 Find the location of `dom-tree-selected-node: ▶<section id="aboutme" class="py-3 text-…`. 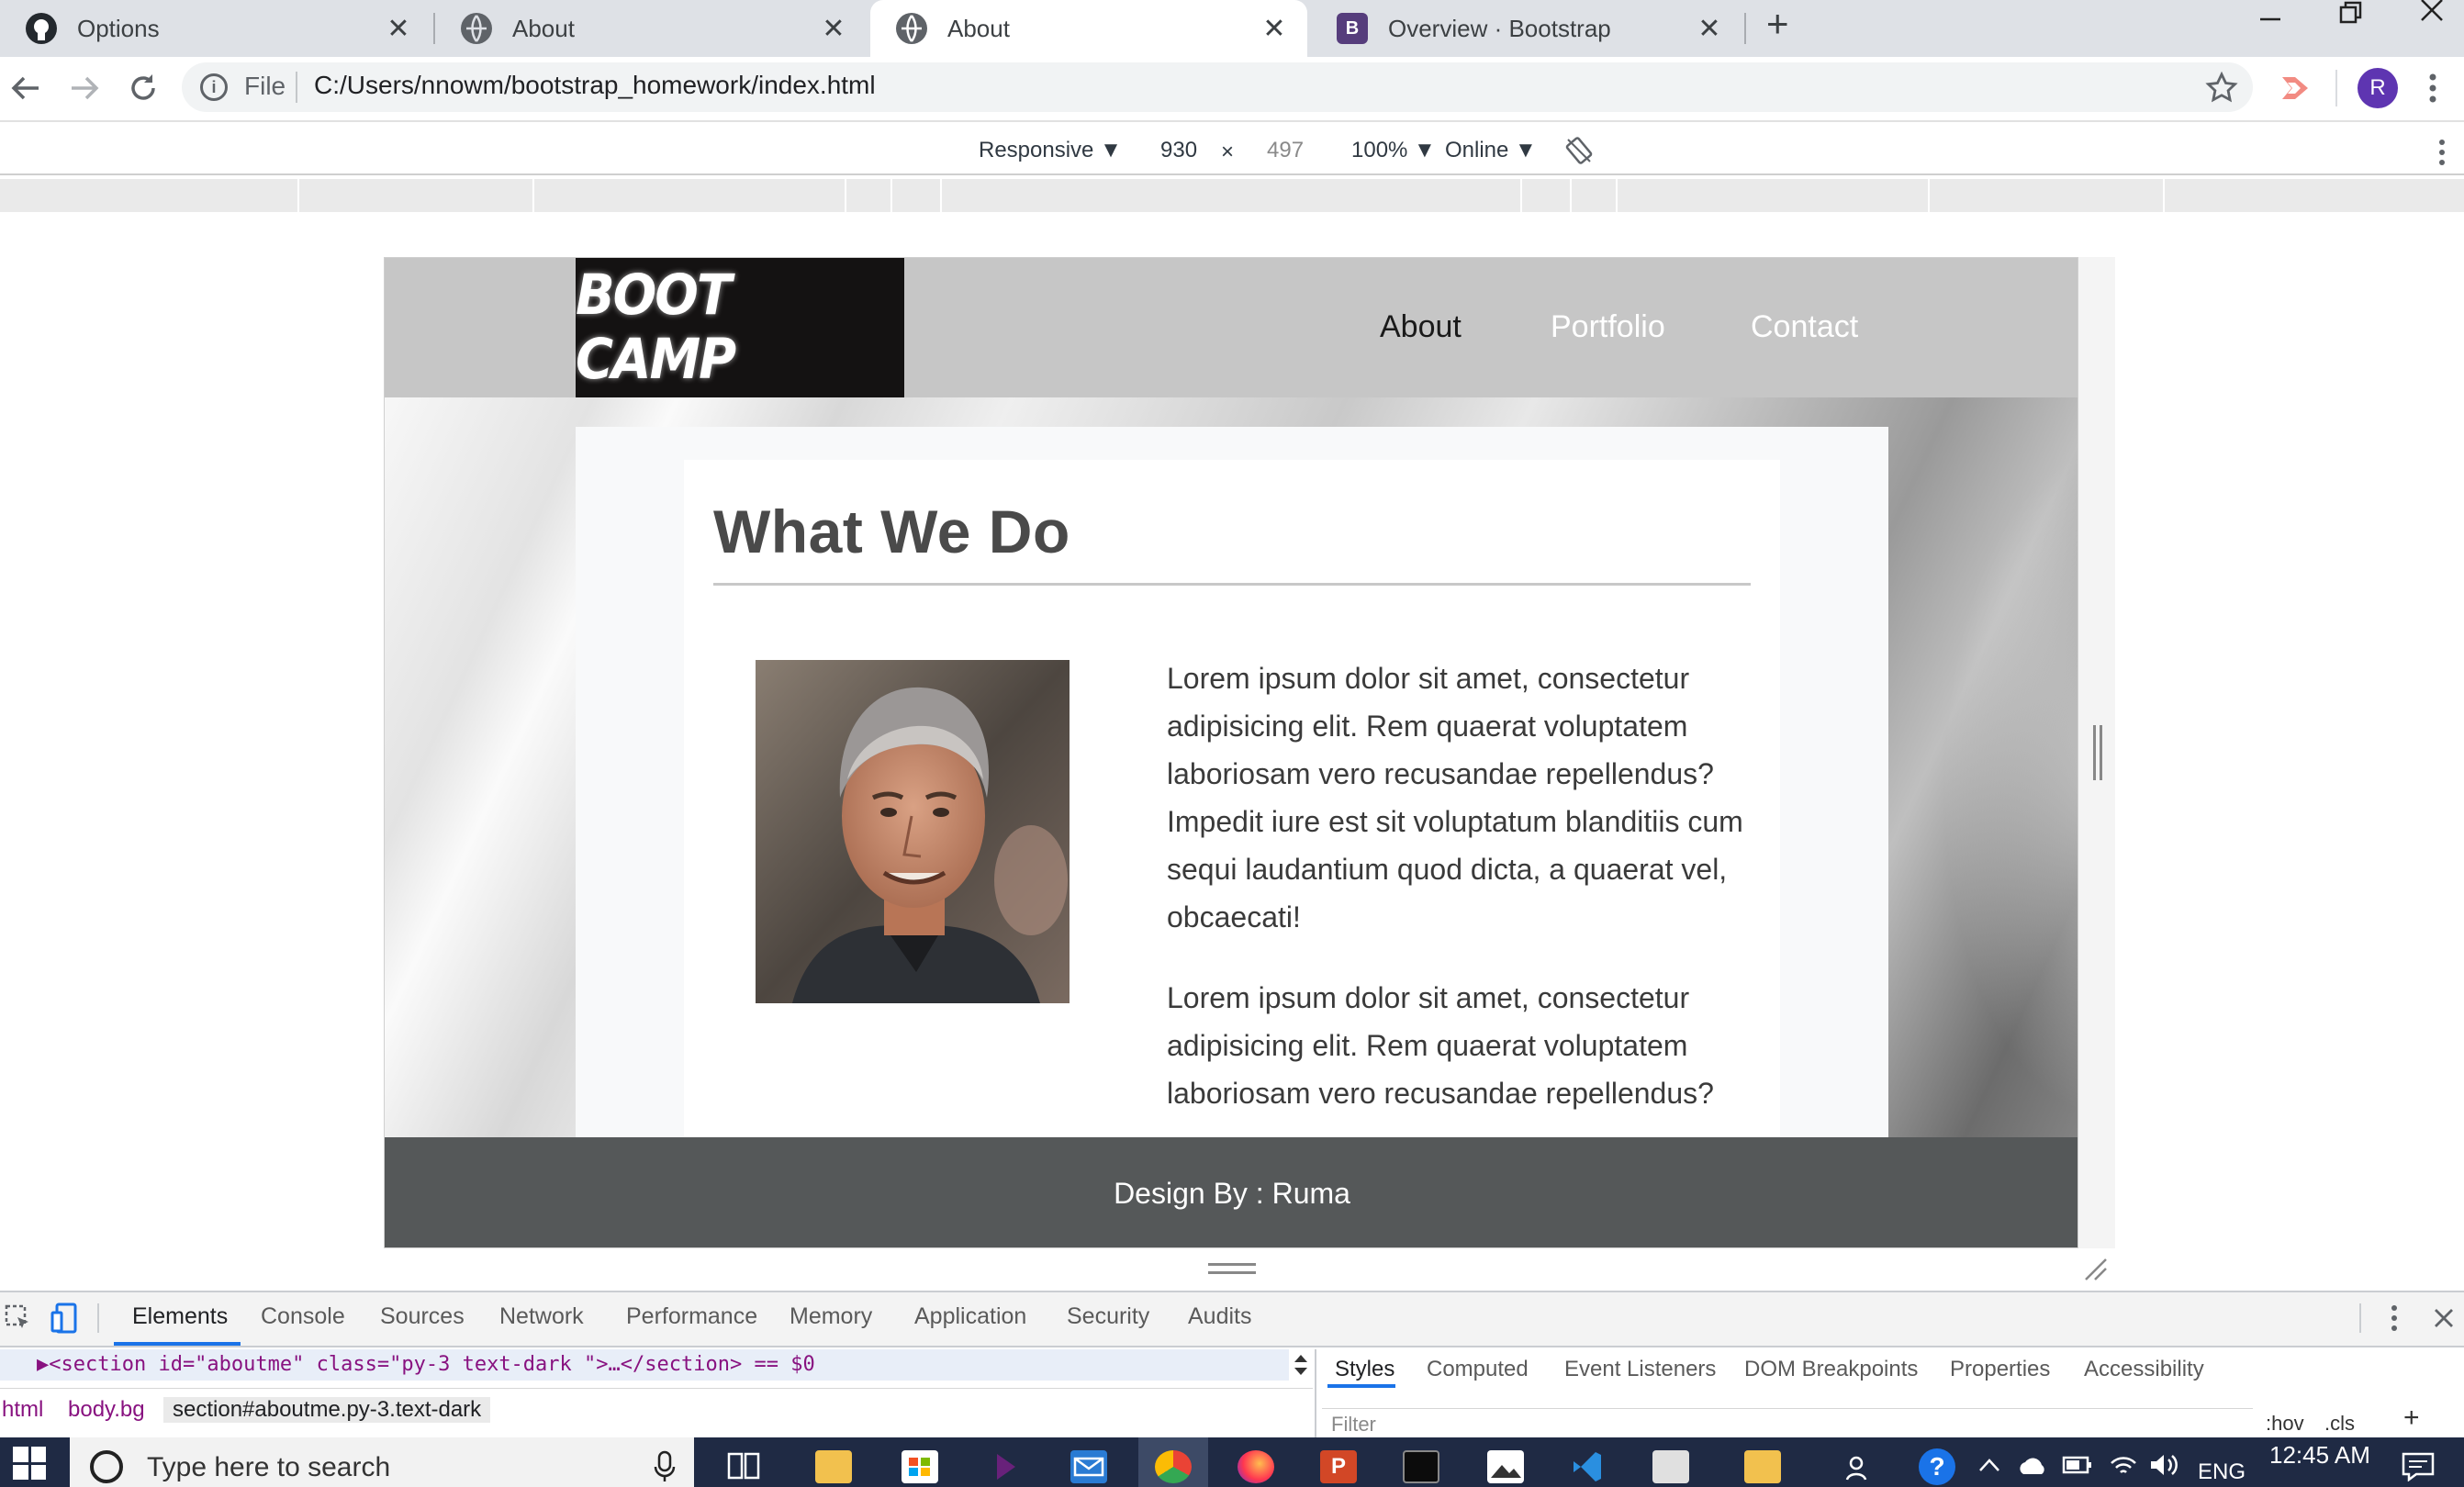

dom-tree-selected-node: ▶<section id="aboutme" class="py-3 text-… is located at coordinates (644, 1365).